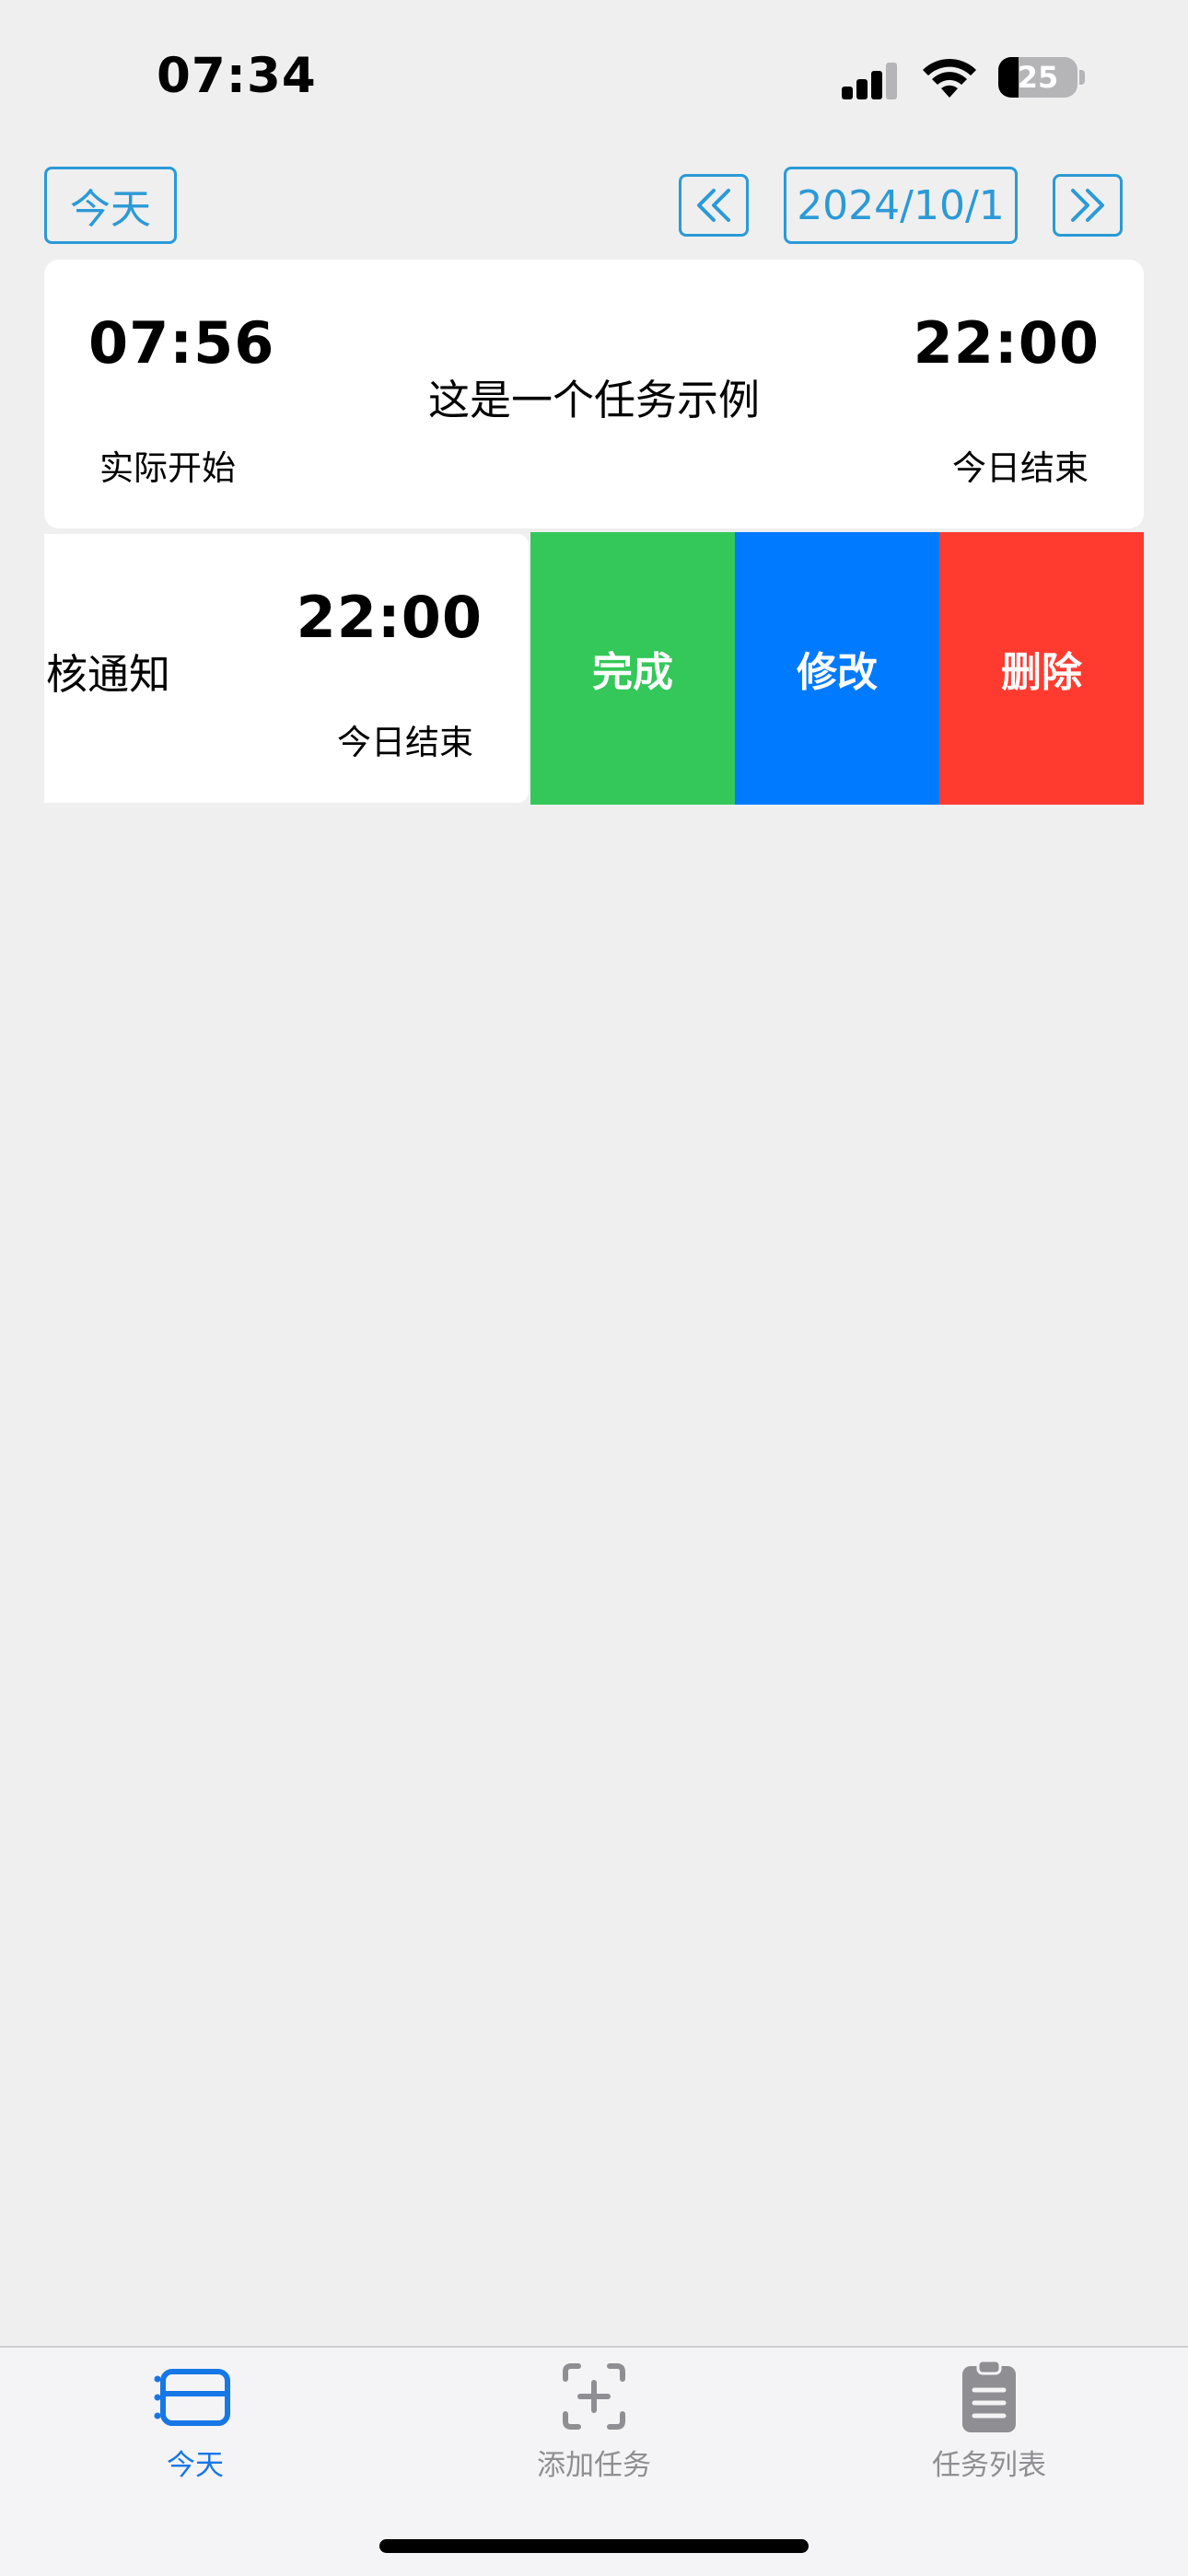 The width and height of the screenshot is (1188, 2576). Describe the element at coordinates (594, 394) in the screenshot. I see `task-card: 07:56 实际开始 这是一个任务示例 22:00 今日结束` at that location.